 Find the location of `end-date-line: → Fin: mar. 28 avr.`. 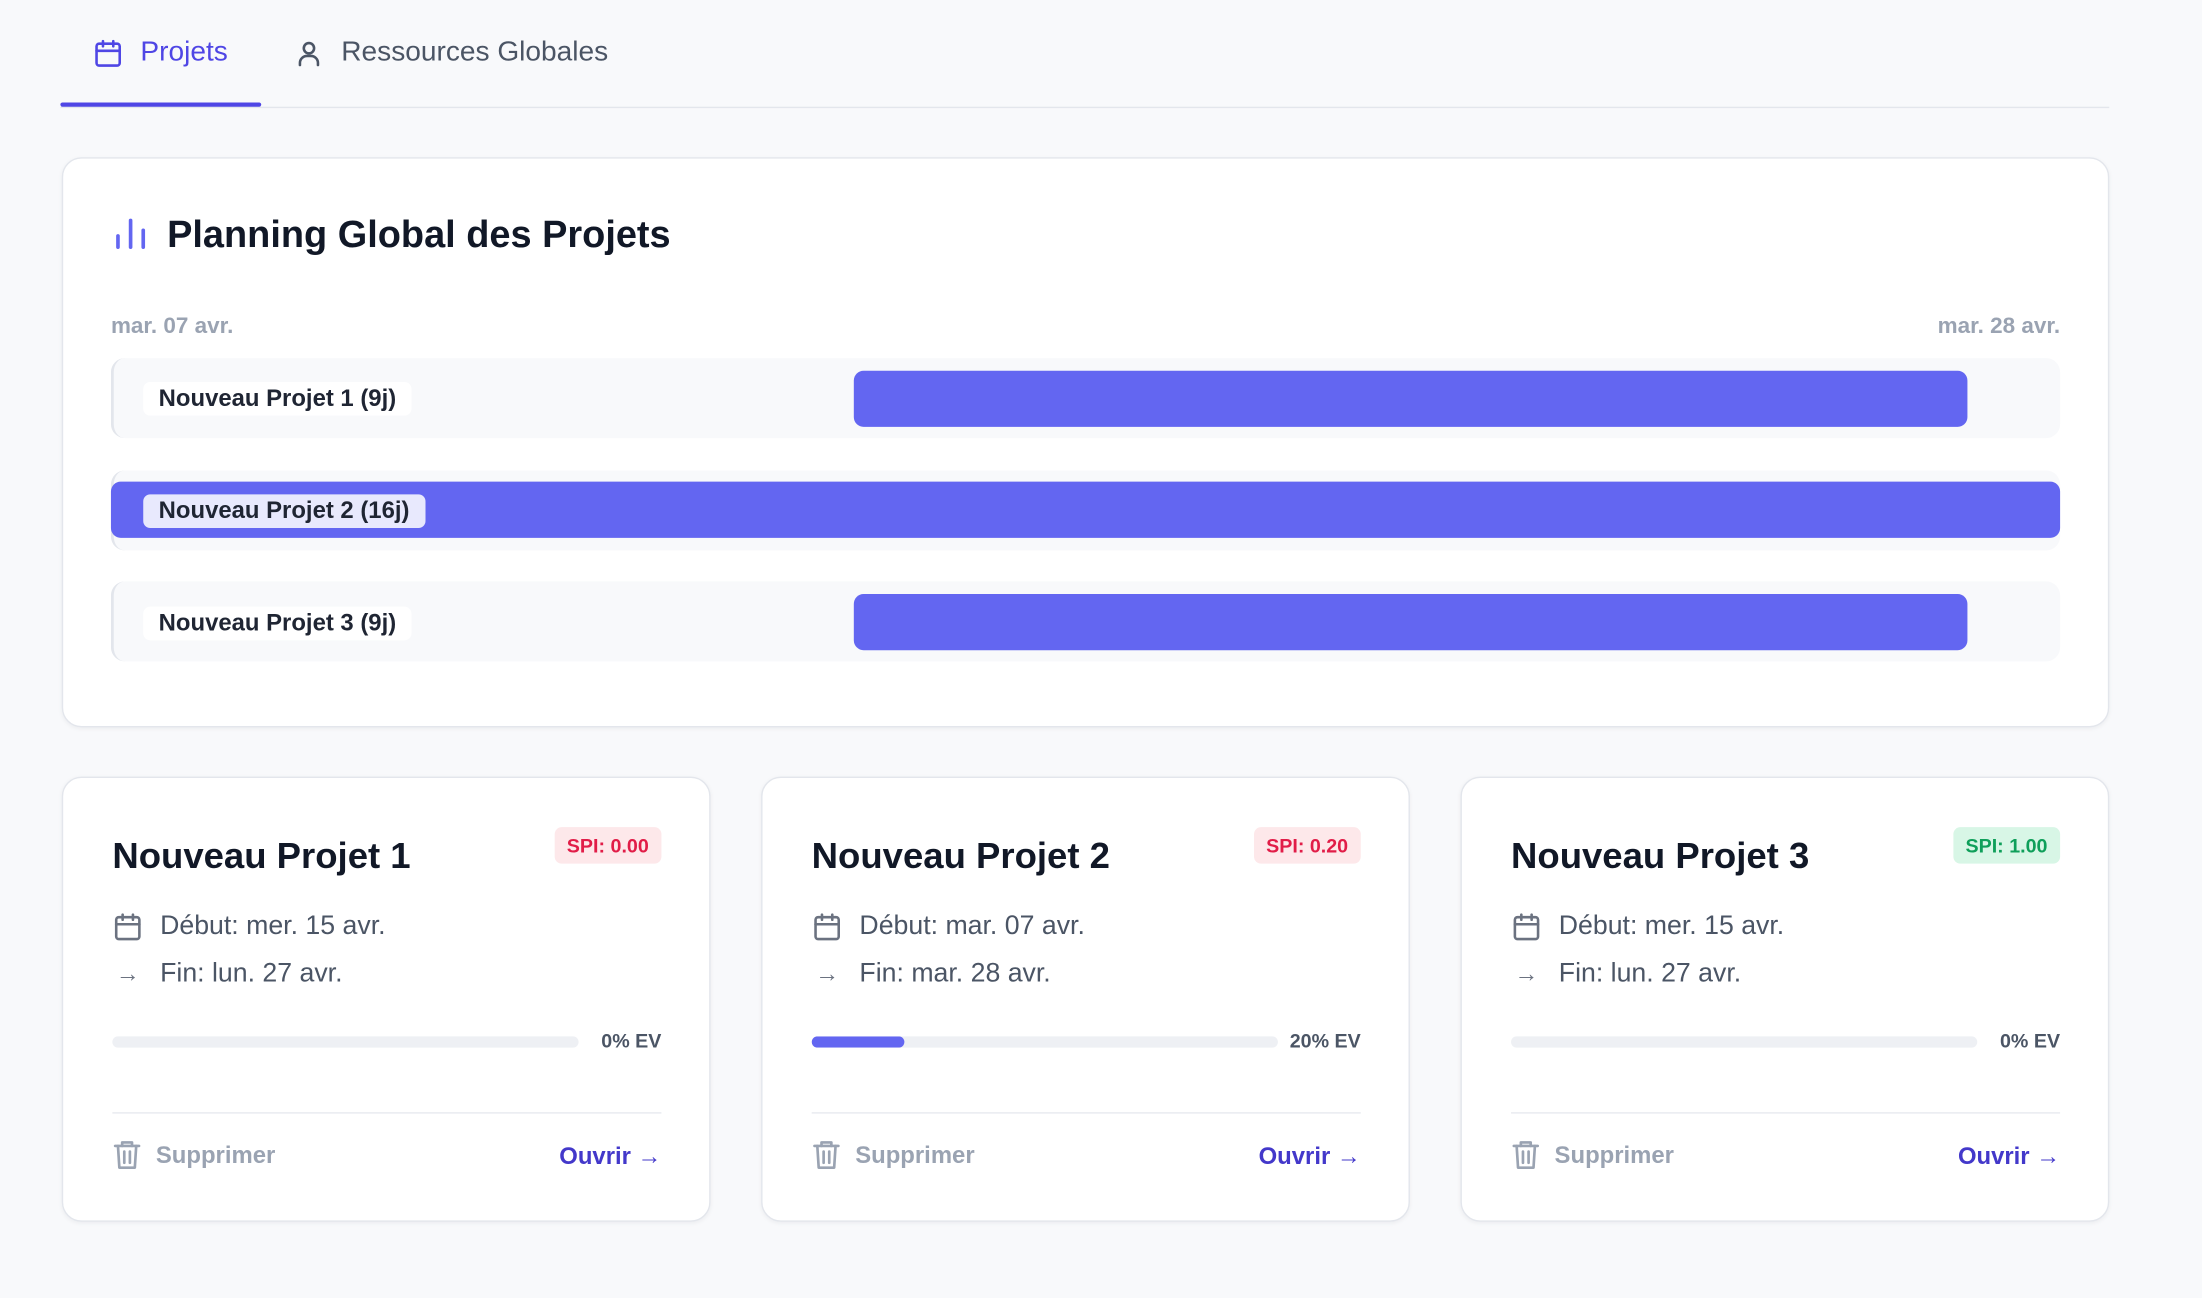

end-date-line: → Fin: mar. 28 avr. is located at coordinates (931, 974).